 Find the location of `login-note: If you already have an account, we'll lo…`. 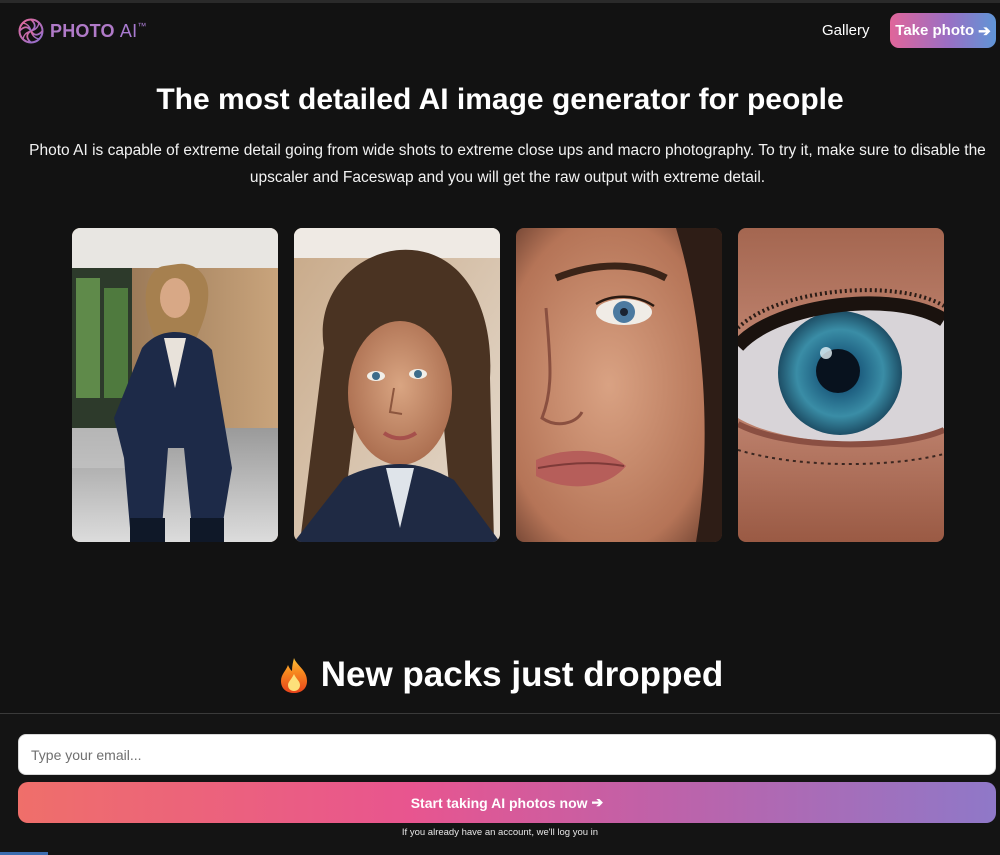

login-note: If you already have an account, we'll lo… is located at coordinates (500, 832).